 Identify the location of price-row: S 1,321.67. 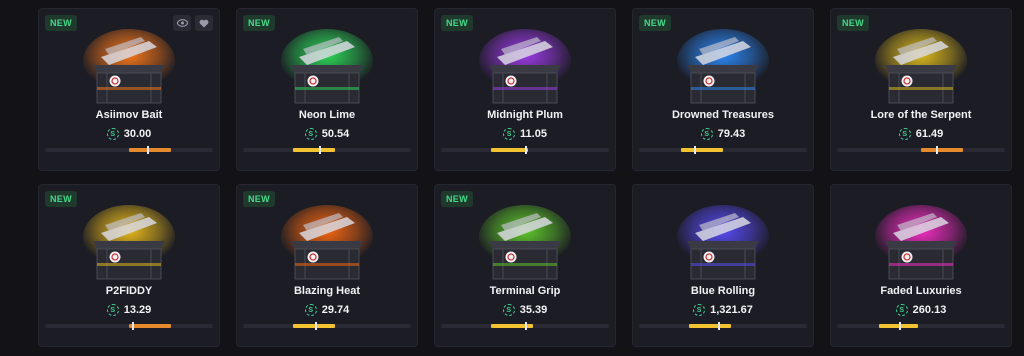
(723, 310).